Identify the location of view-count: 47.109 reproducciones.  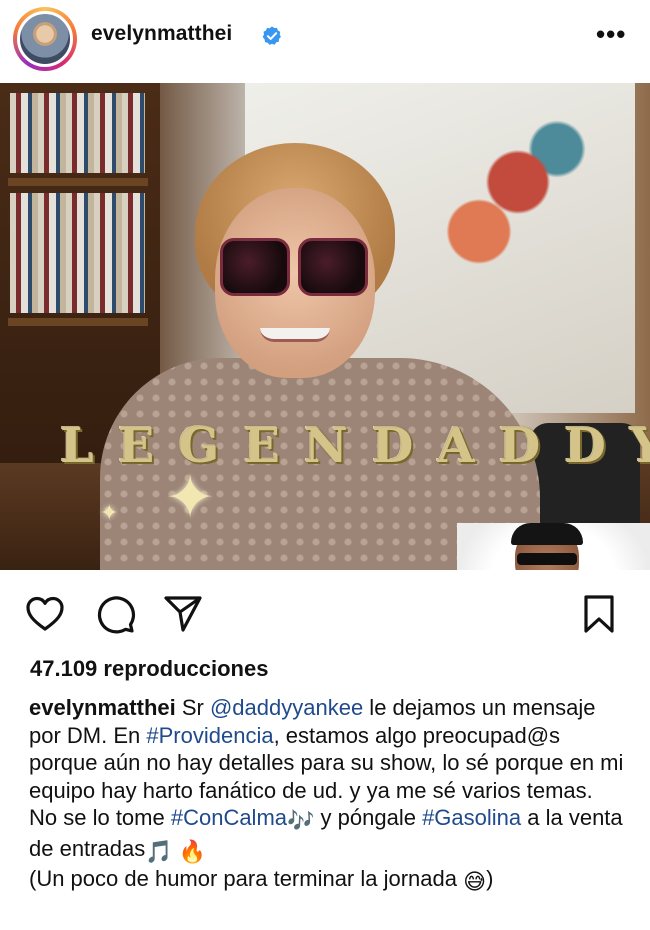
(149, 669).